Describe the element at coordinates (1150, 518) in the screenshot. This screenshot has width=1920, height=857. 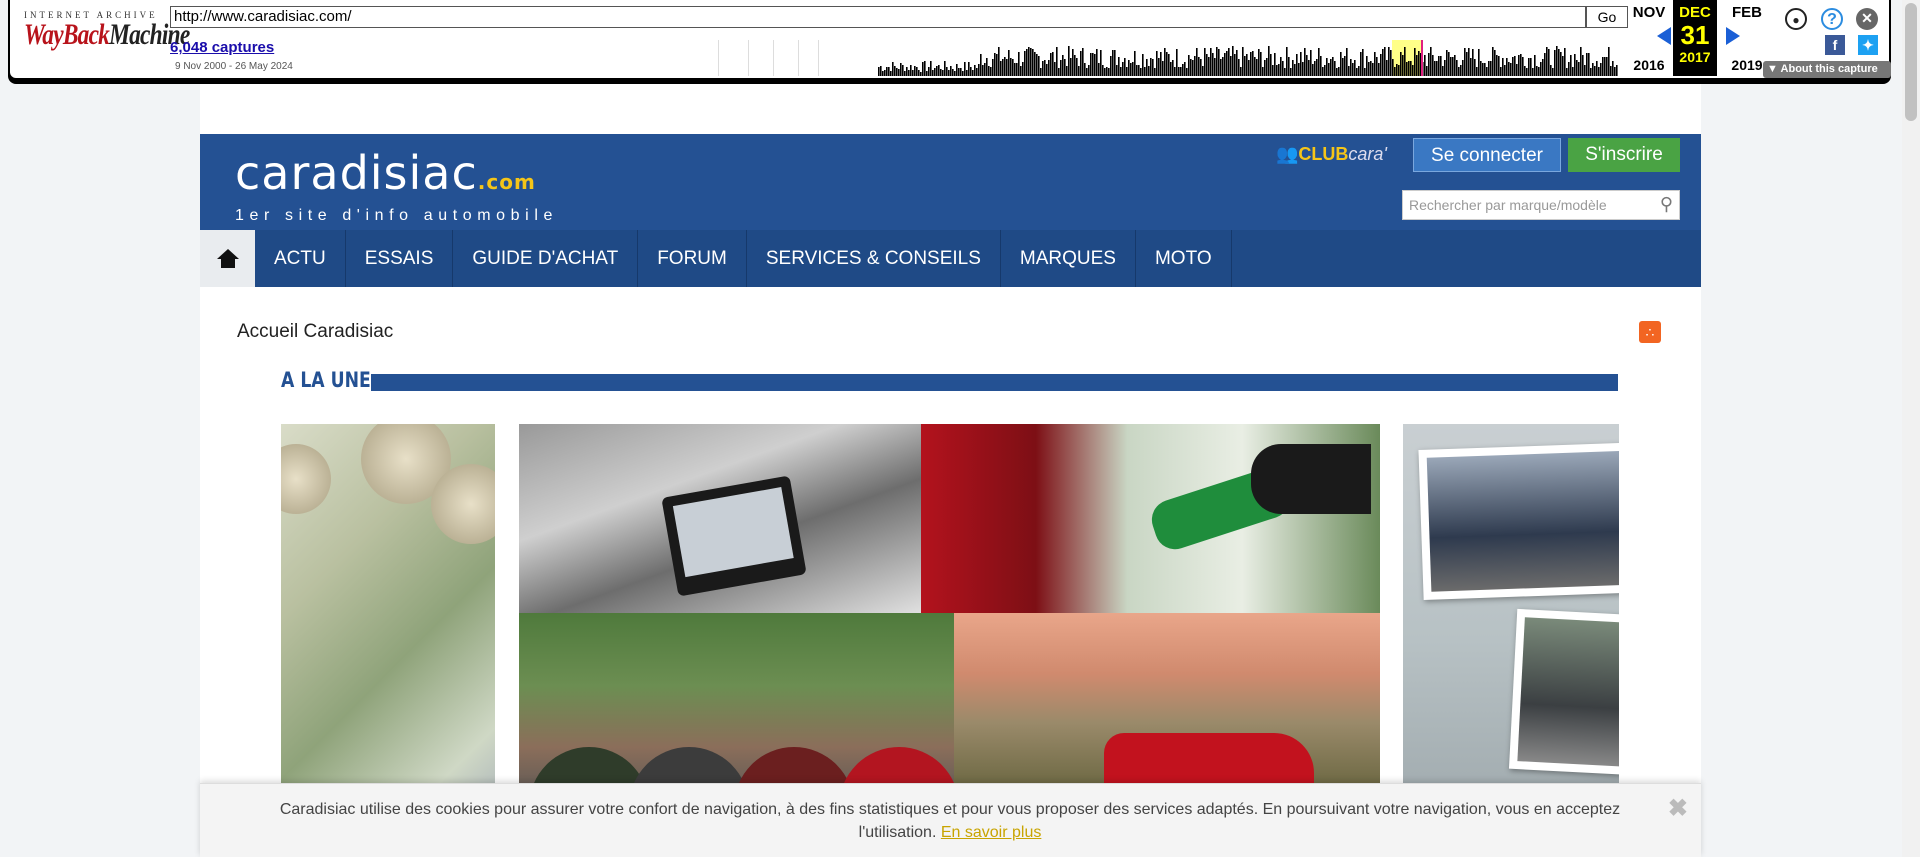
I see `article-image-fuel-pump` at that location.